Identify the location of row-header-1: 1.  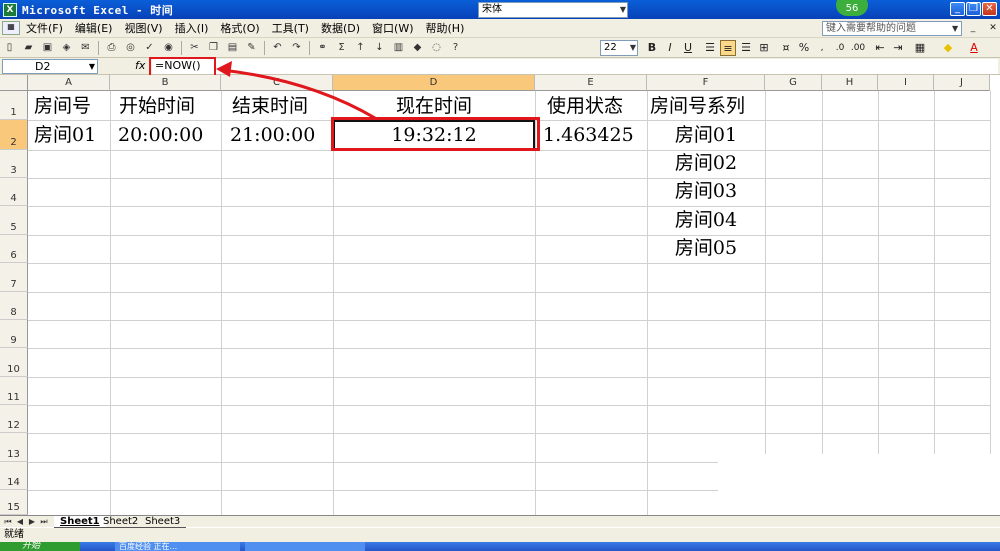
(14, 105).